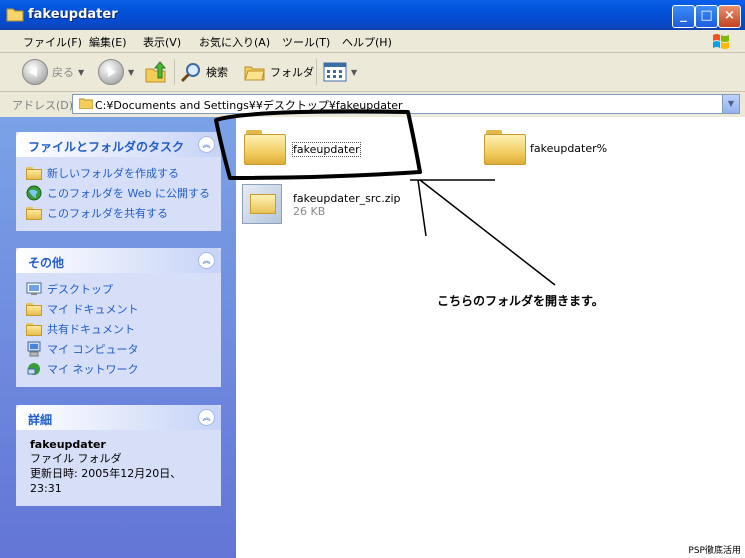  I want to click on place-desktop: デスクトップ, so click(118, 289).